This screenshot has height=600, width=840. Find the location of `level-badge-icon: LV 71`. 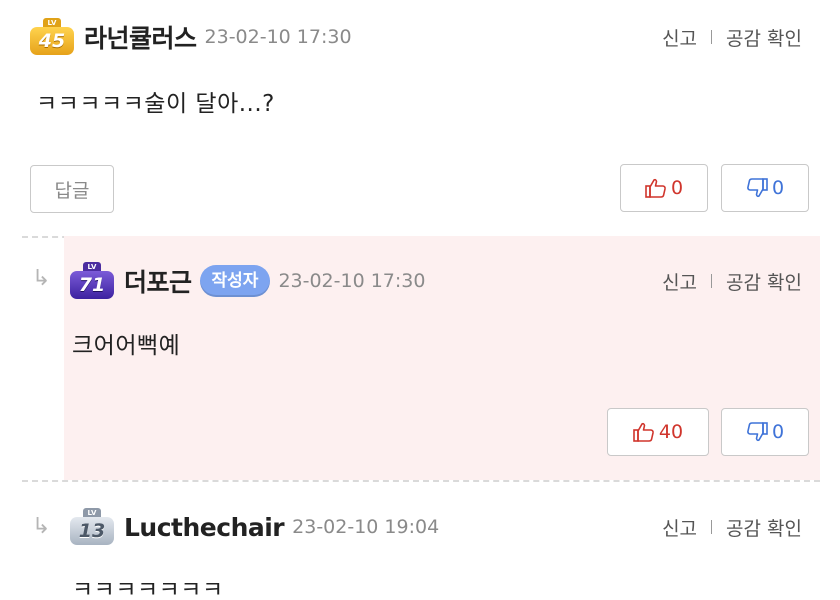

level-badge-icon: LV 71 is located at coordinates (92, 281).